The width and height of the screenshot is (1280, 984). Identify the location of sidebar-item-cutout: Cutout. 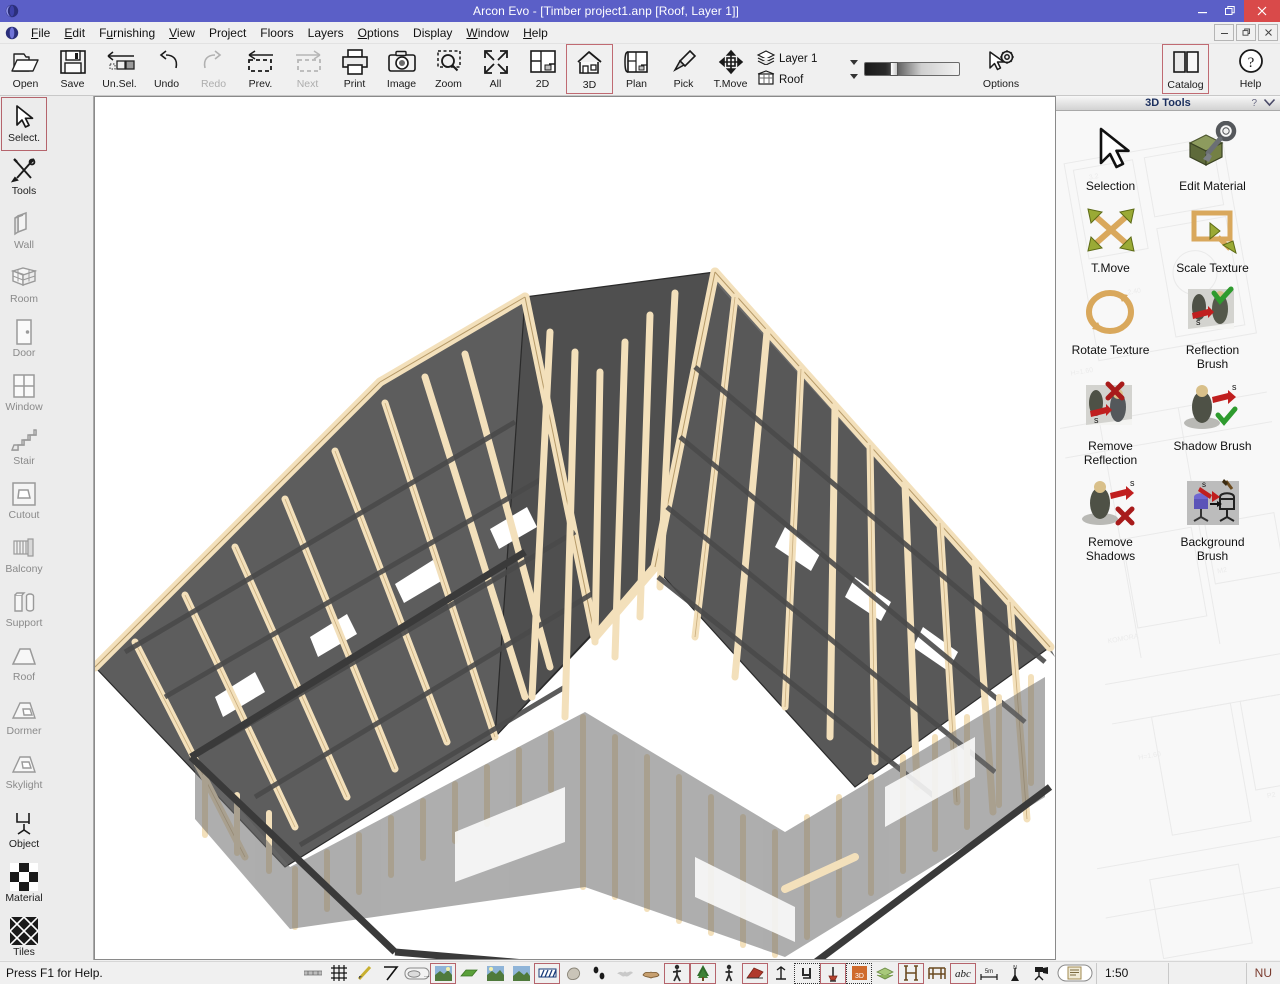
(24, 502).